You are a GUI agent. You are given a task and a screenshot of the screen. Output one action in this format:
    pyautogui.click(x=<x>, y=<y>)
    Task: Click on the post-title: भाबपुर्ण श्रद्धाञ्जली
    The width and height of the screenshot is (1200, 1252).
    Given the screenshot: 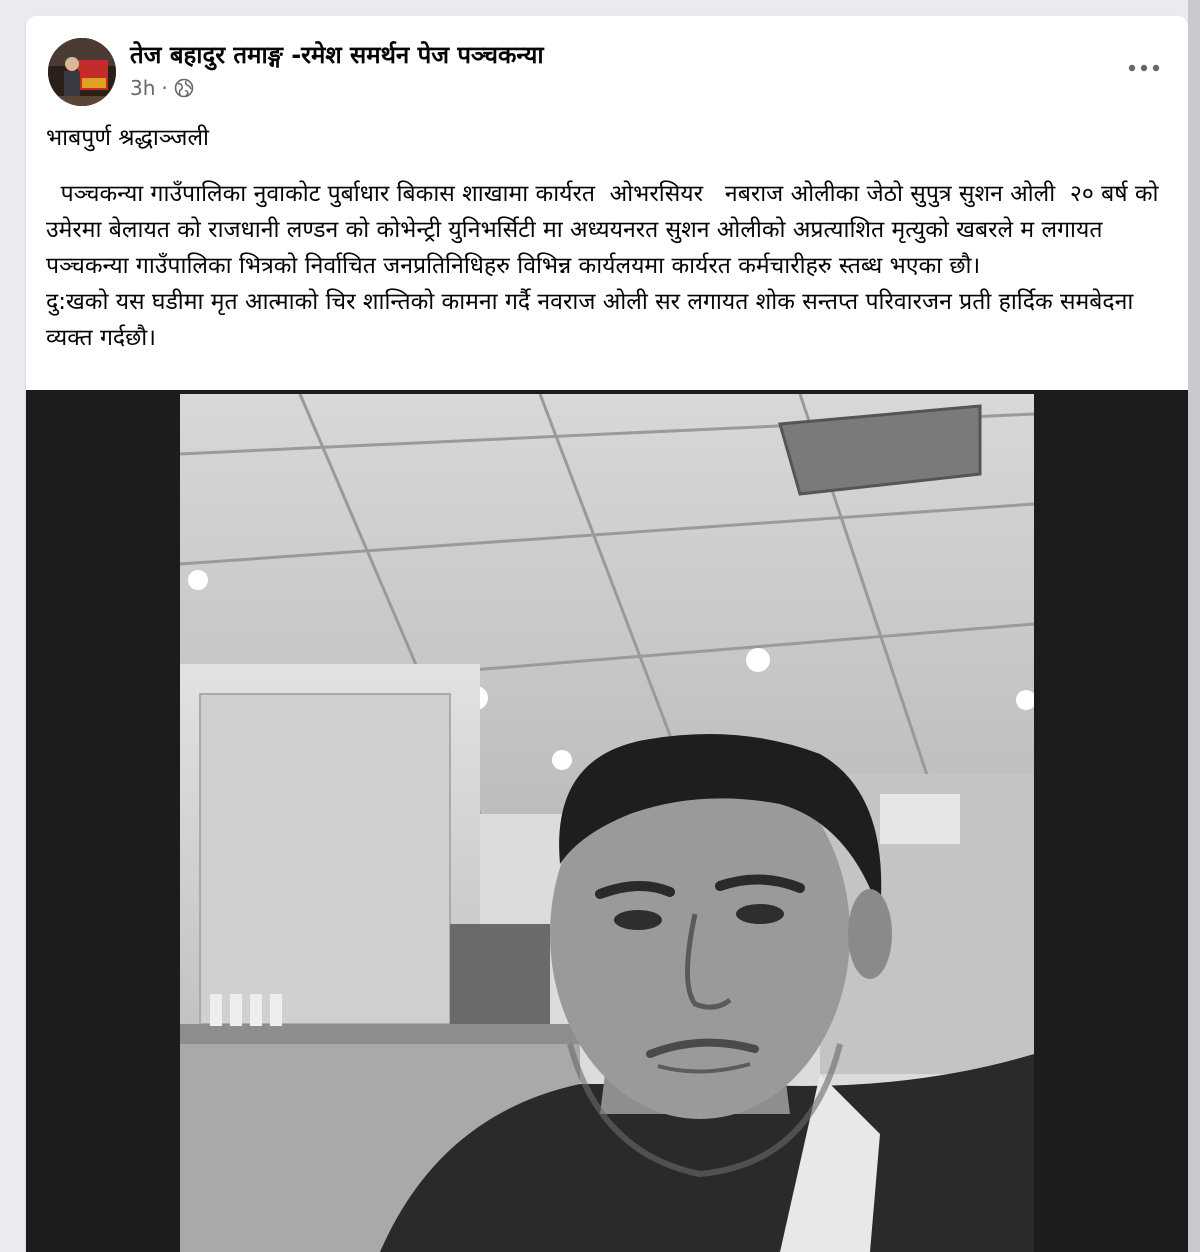 What is the action you would take?
    pyautogui.click(x=127, y=138)
    